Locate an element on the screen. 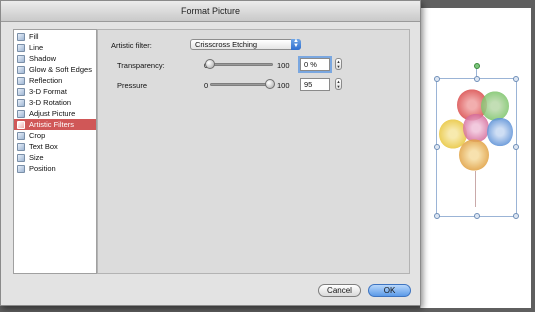 The image size is (535, 312). transparency-max-label: 100 is located at coordinates (283, 65).